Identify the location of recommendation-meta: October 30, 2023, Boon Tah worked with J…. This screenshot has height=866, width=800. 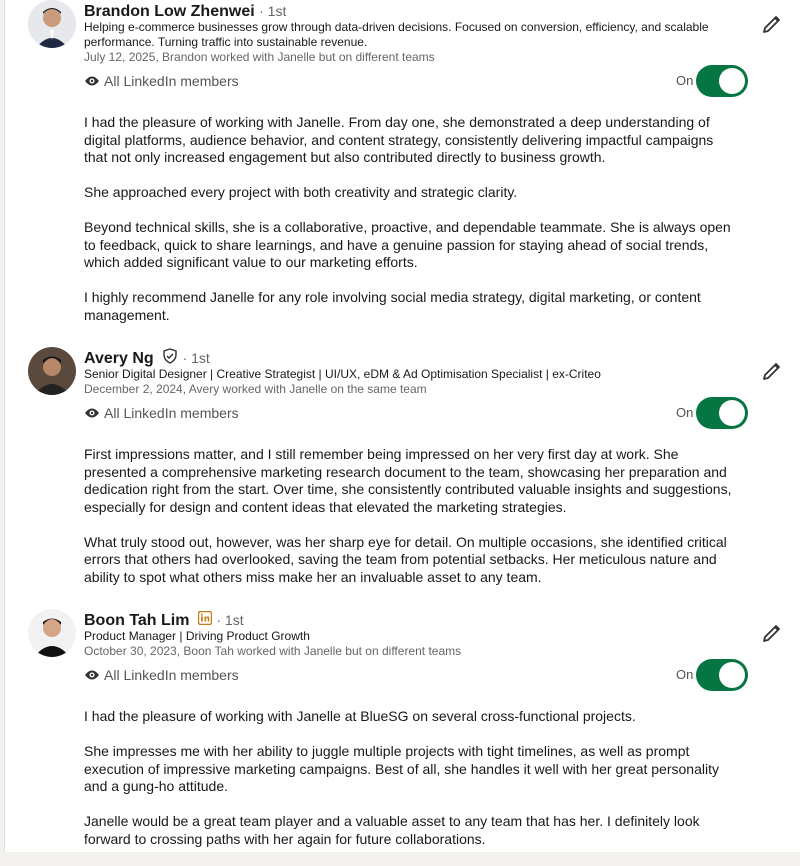
(273, 651).